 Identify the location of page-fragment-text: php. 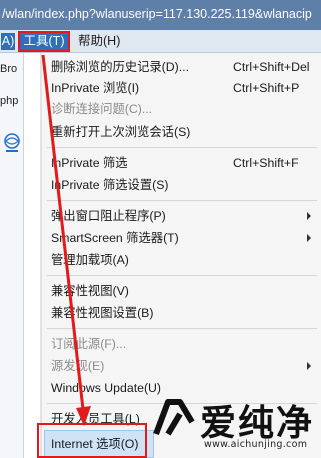
(9, 101).